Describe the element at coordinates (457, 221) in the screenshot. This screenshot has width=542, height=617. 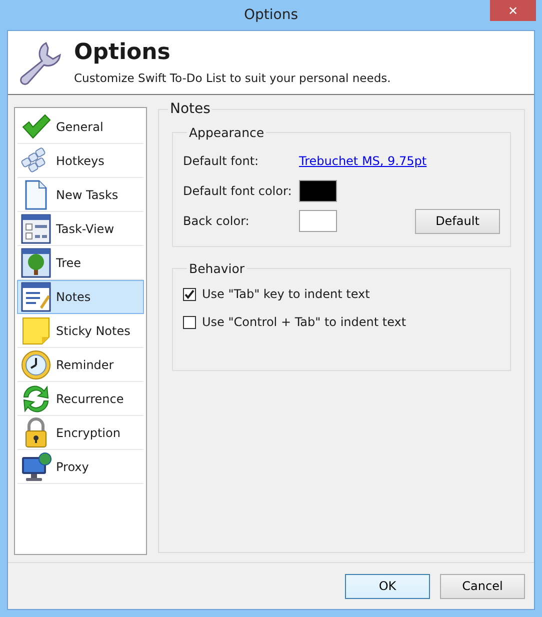
I see `default-button: Default` at that location.